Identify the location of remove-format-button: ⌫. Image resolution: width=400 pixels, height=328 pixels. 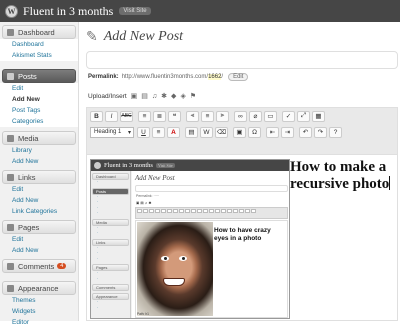
(221, 132).